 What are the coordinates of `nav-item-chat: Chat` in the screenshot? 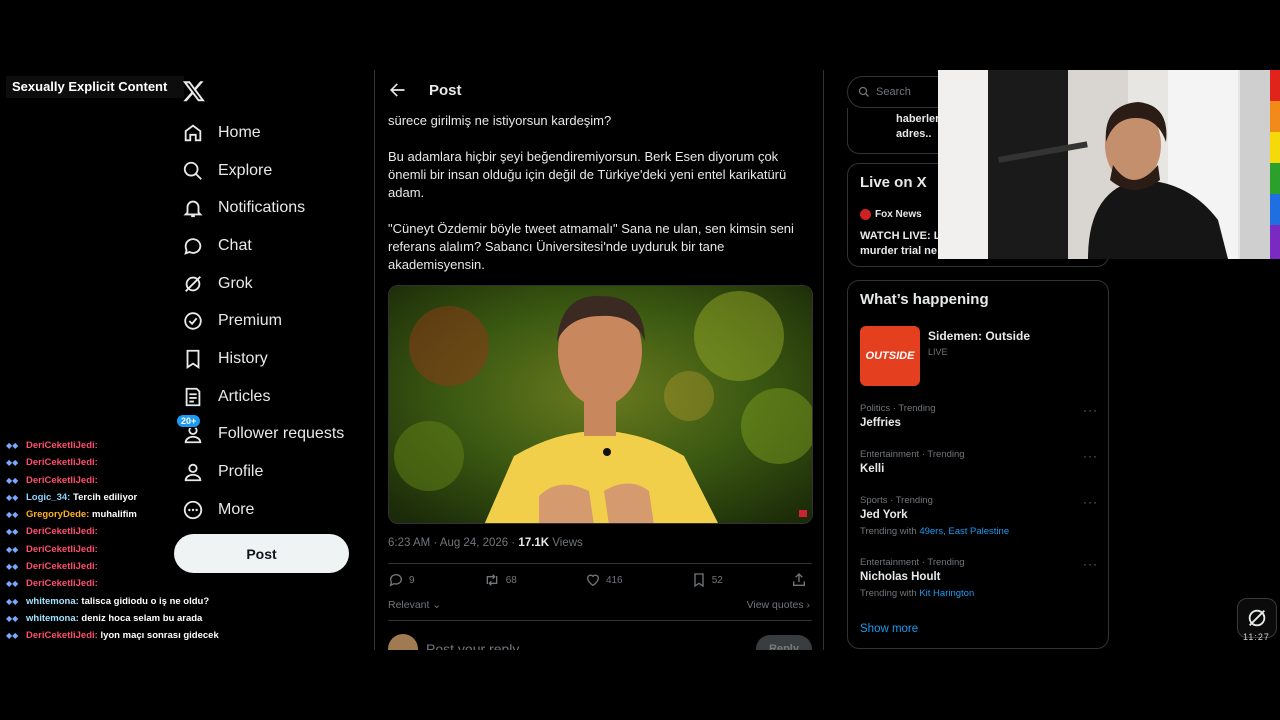 It's located at (272, 246).